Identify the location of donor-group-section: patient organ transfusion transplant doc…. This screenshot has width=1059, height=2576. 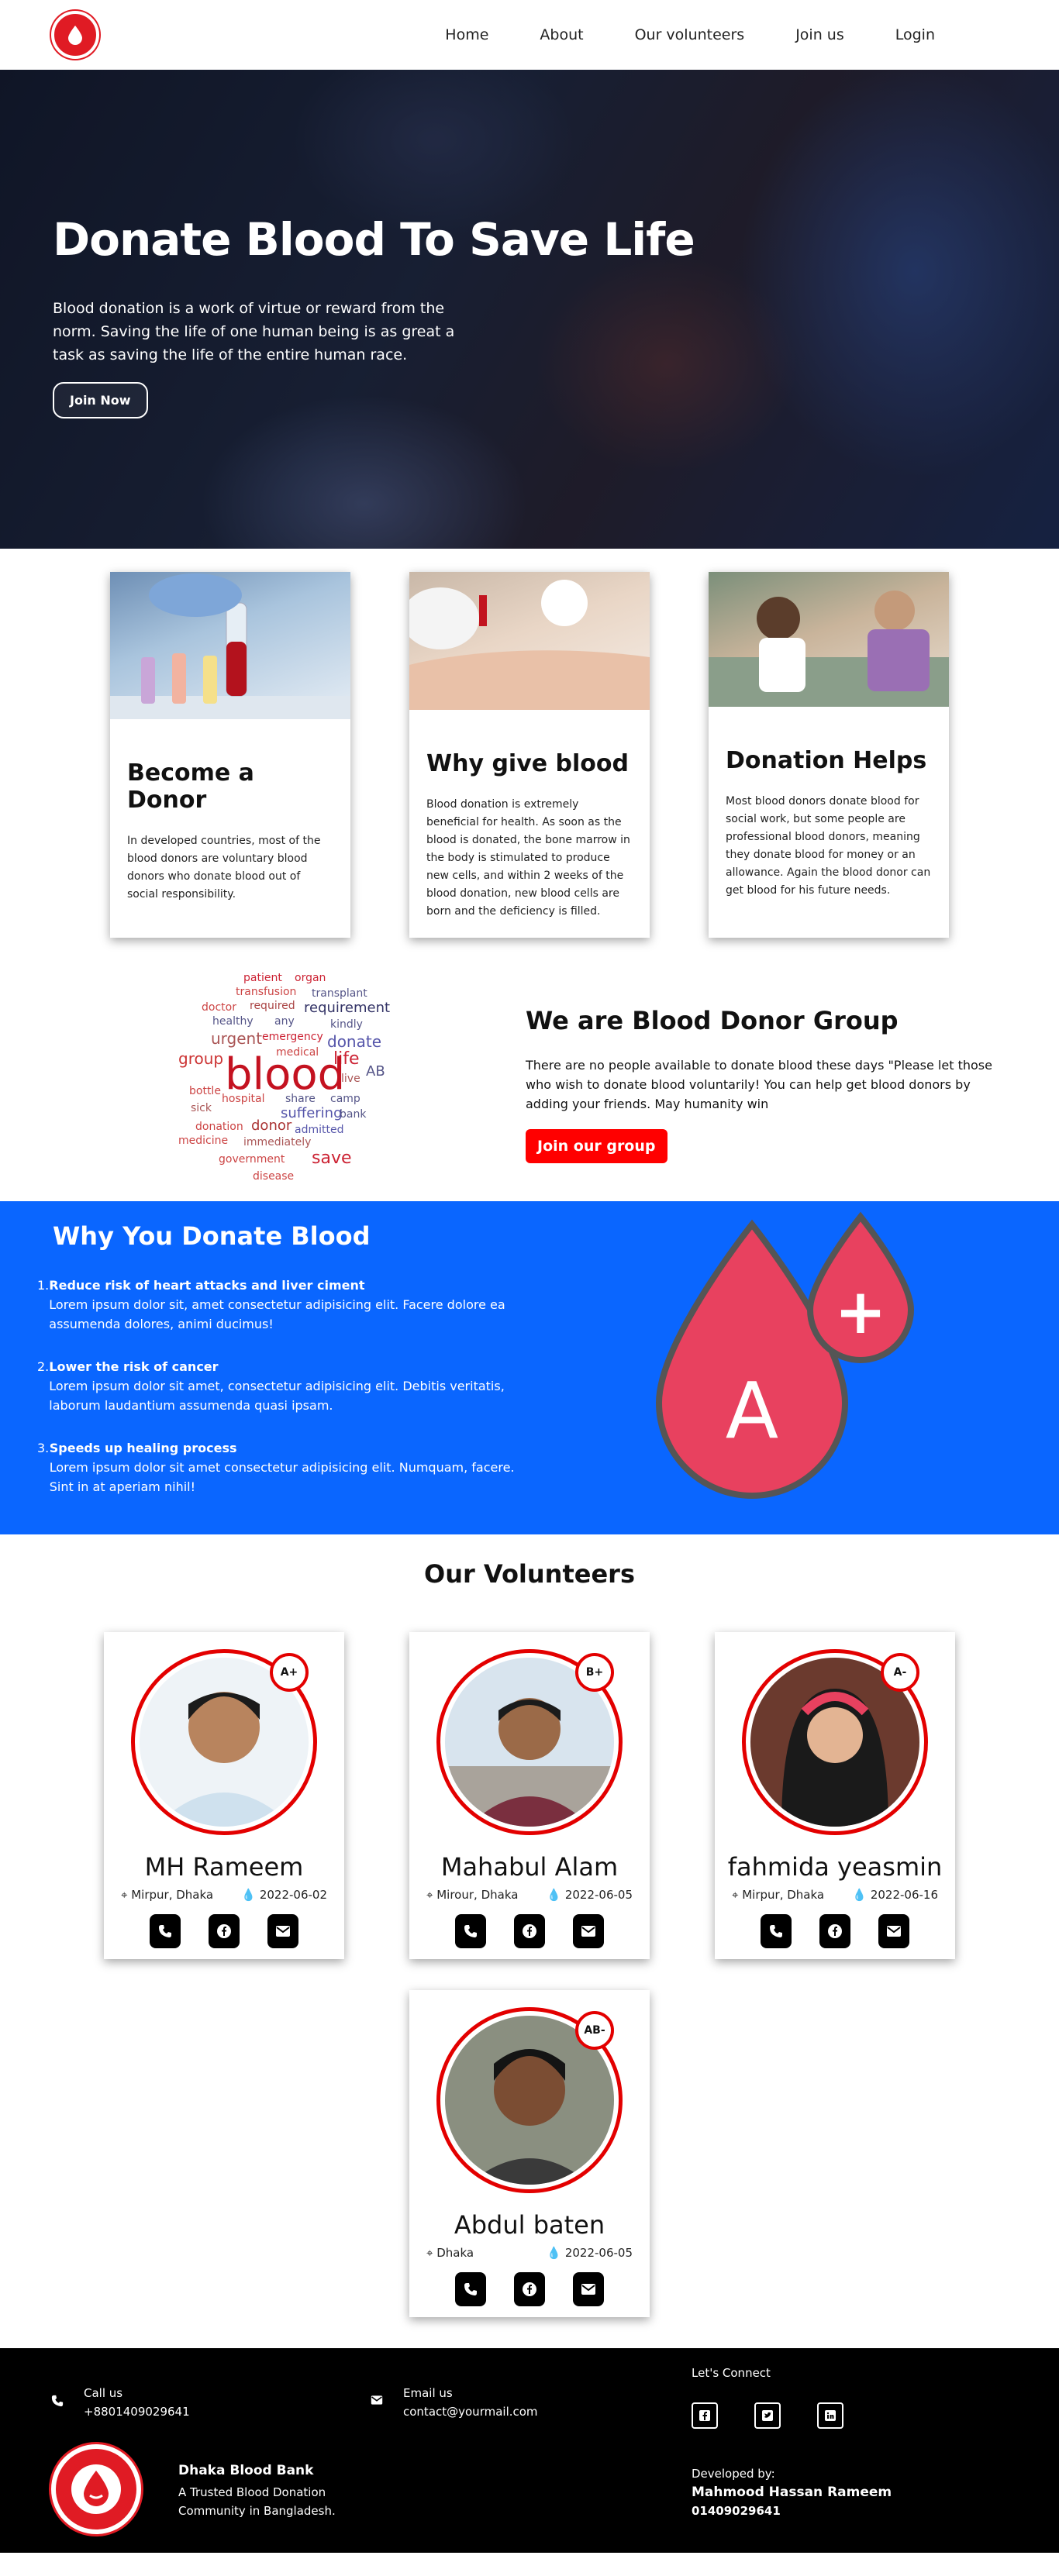
(529, 1069).